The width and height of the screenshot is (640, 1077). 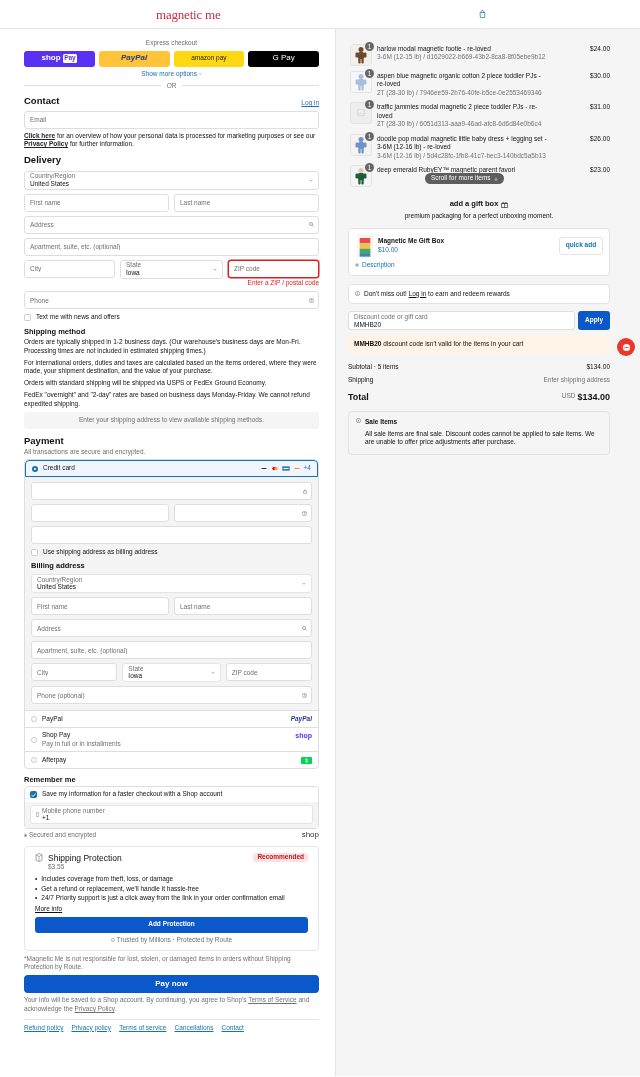 What do you see at coordinates (37, 815) in the screenshot?
I see `phone-icon` at bounding box center [37, 815].